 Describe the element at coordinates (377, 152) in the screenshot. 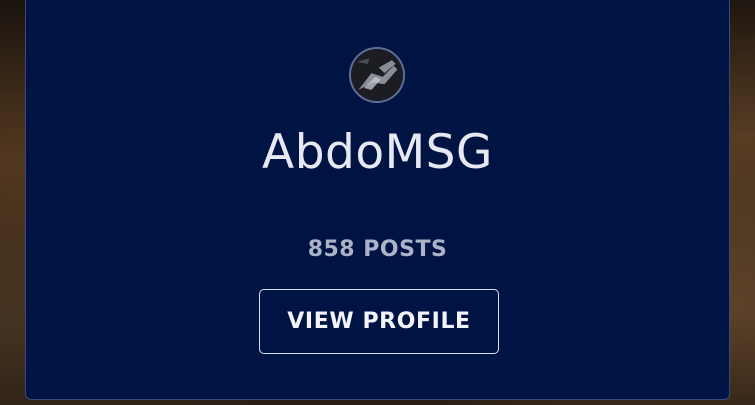

I see `username: AbdoMSG` at that location.